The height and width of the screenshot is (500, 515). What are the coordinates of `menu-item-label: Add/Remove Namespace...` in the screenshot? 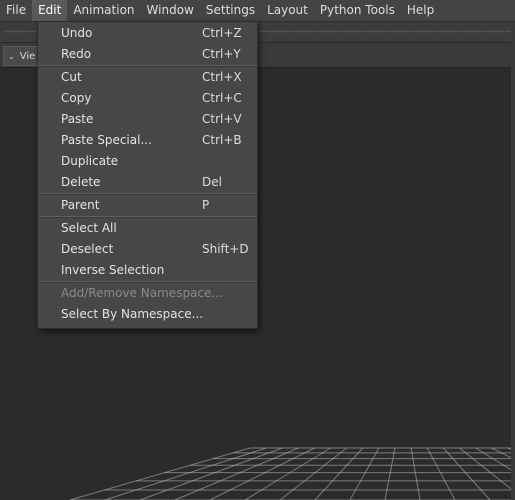 It's located at (142, 293).